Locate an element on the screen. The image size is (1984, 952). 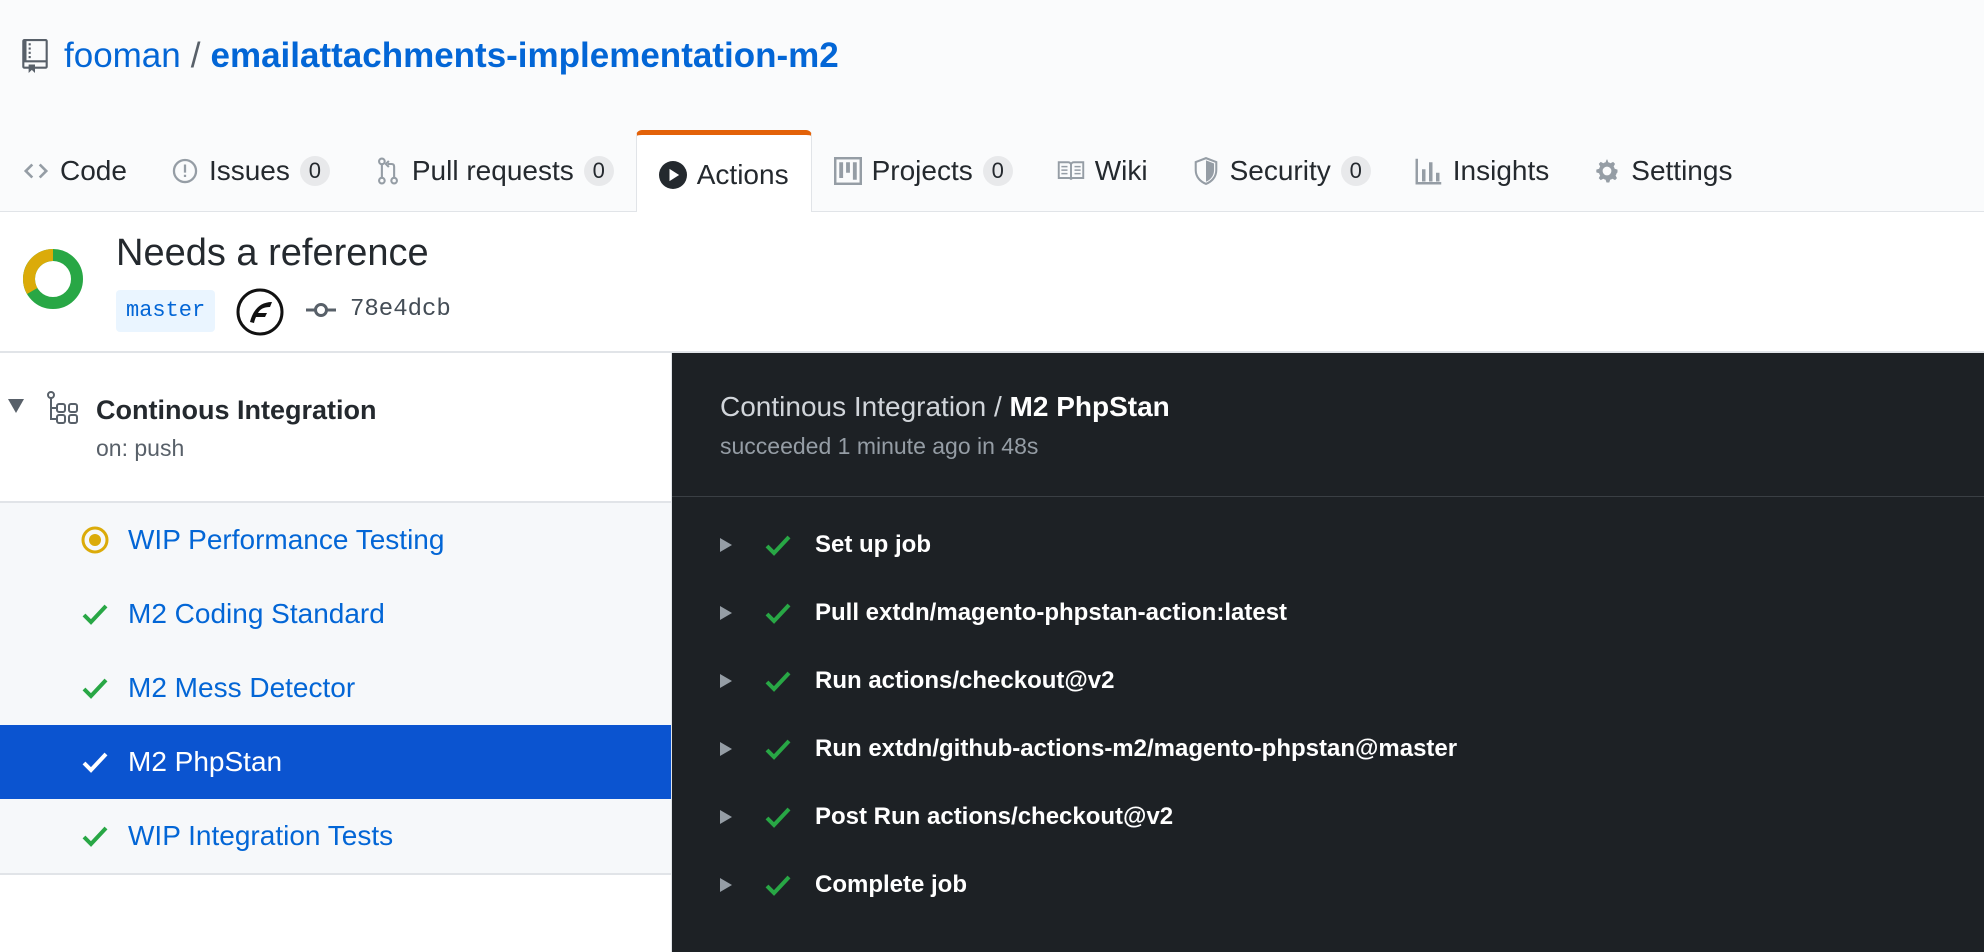
tab-label: Security is located at coordinates (1280, 170).